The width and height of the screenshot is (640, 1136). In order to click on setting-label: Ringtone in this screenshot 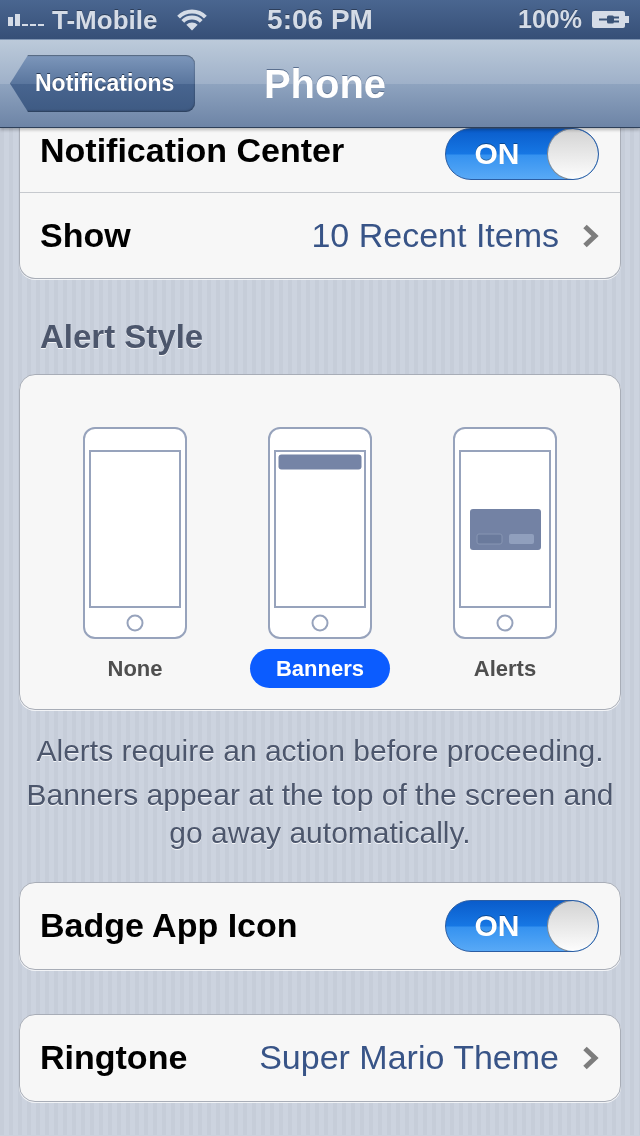, I will do `click(114, 1058)`.